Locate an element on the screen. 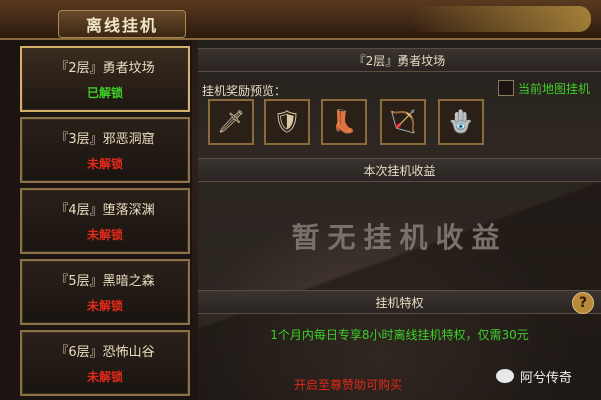  detail-header: 『2层』勇者坟场 is located at coordinates (399, 60).